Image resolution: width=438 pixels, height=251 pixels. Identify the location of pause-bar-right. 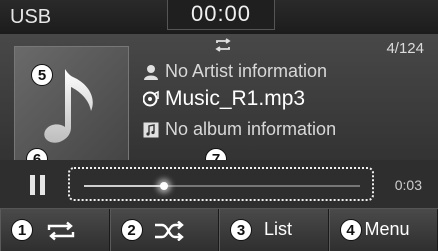
(42, 185).